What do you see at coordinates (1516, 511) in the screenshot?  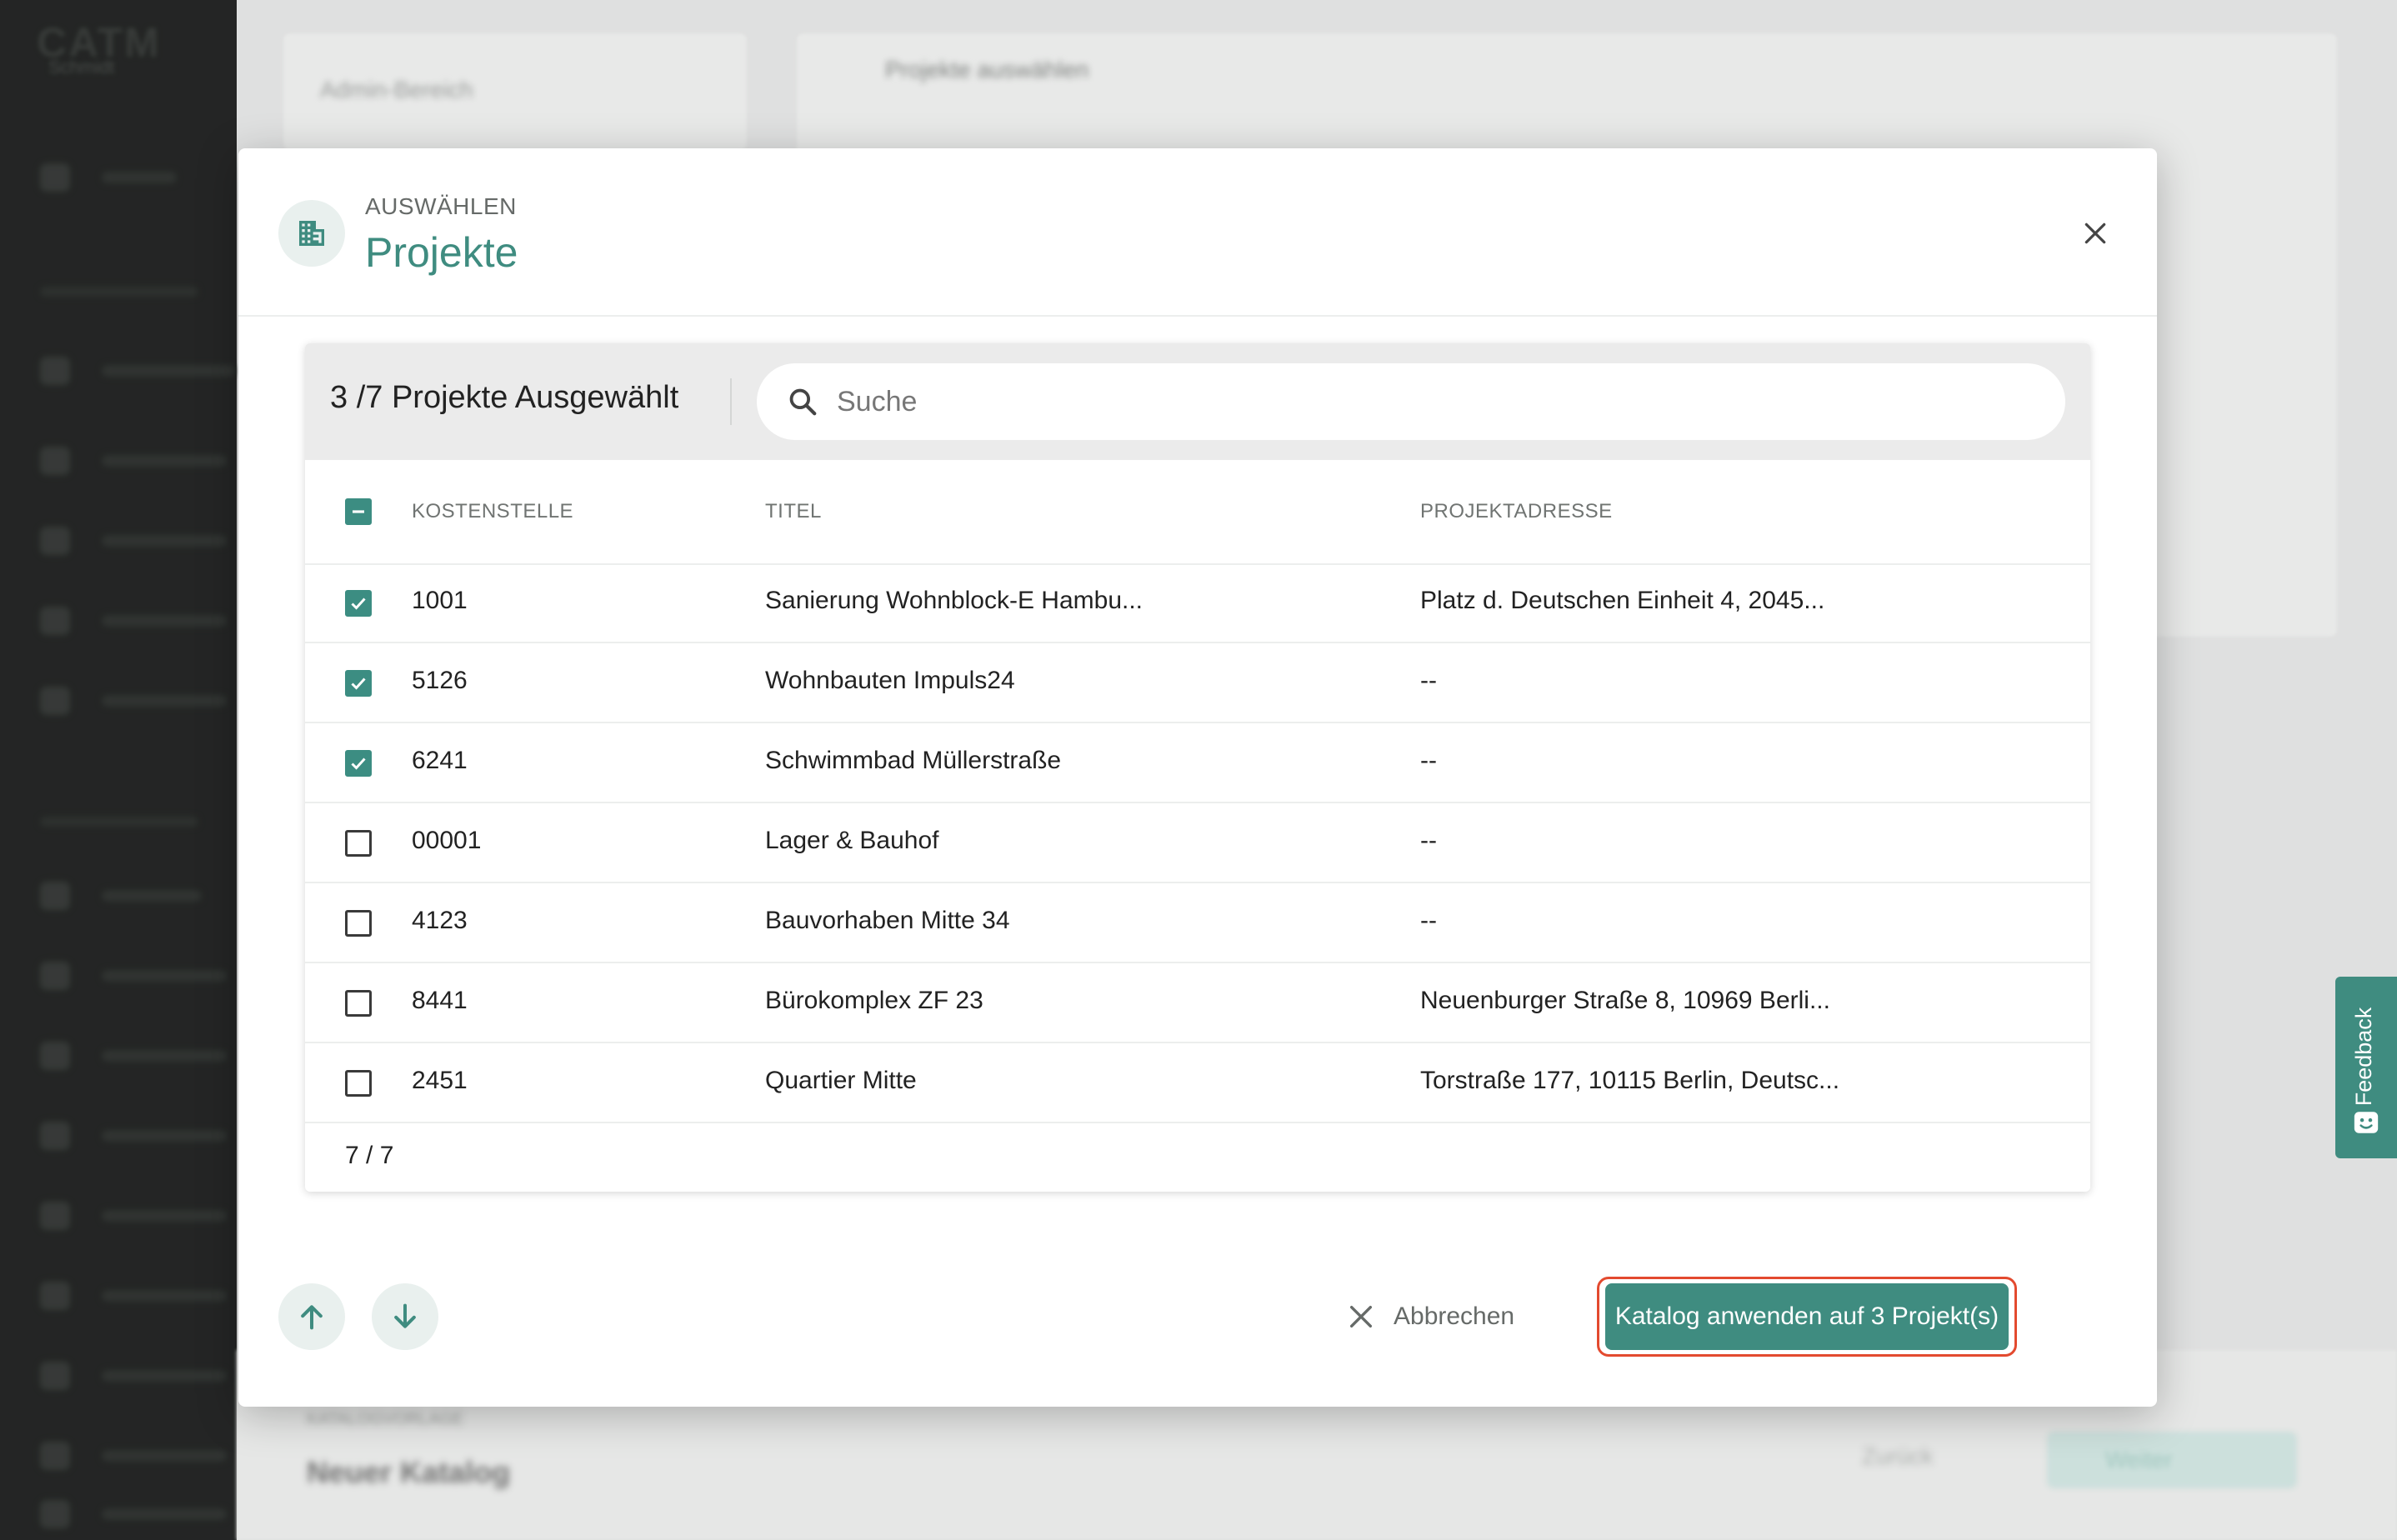 I see `column-header-projektadresse: PROJEKTADRESSE` at bounding box center [1516, 511].